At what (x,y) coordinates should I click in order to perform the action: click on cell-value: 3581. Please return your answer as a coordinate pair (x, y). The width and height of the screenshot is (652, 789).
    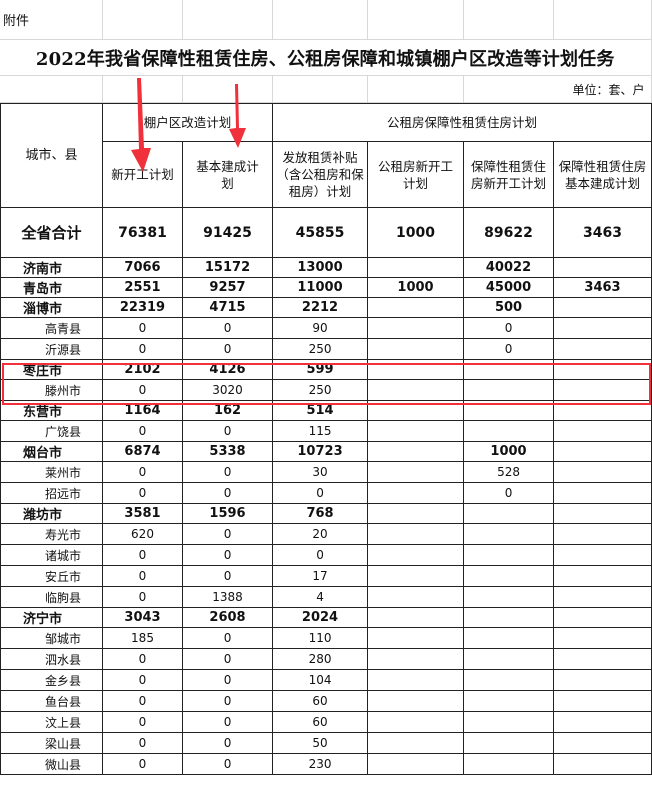
    Looking at the image, I should click on (142, 513).